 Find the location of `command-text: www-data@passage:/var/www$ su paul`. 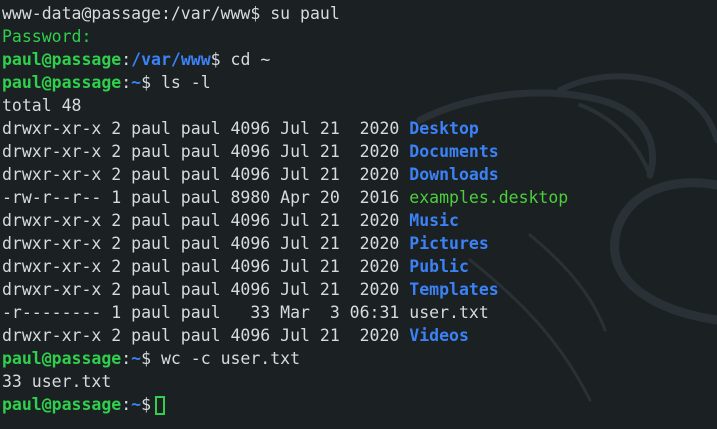

command-text: www-data@passage:/var/www$ su paul is located at coordinates (171, 13).